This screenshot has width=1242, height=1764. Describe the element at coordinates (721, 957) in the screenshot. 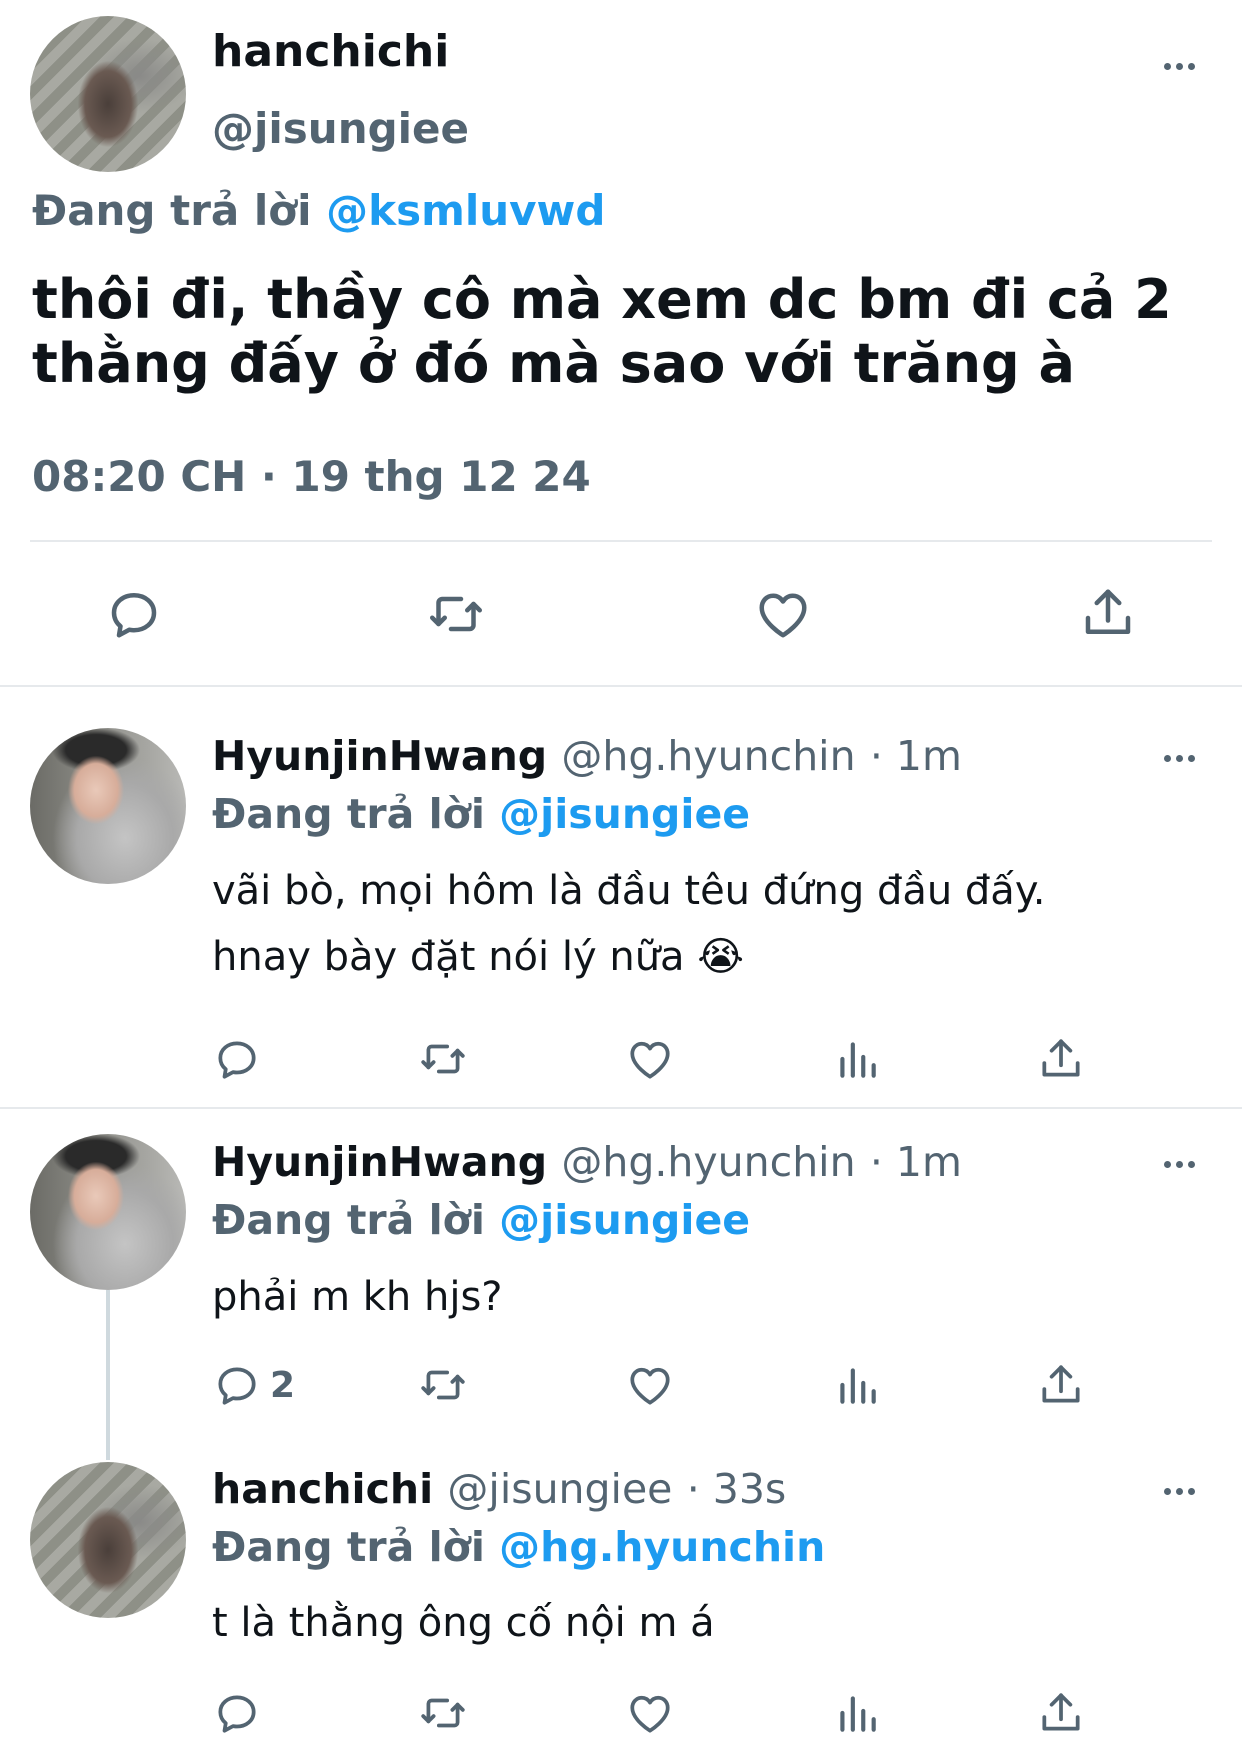

I see `crying-emoji: 😭` at that location.